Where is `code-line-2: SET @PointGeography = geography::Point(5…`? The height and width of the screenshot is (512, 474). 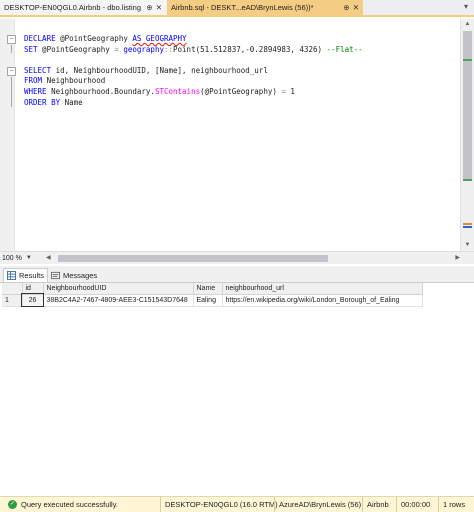
code-line-2: SET @PointGeography = geography::Point(5… is located at coordinates (193, 49).